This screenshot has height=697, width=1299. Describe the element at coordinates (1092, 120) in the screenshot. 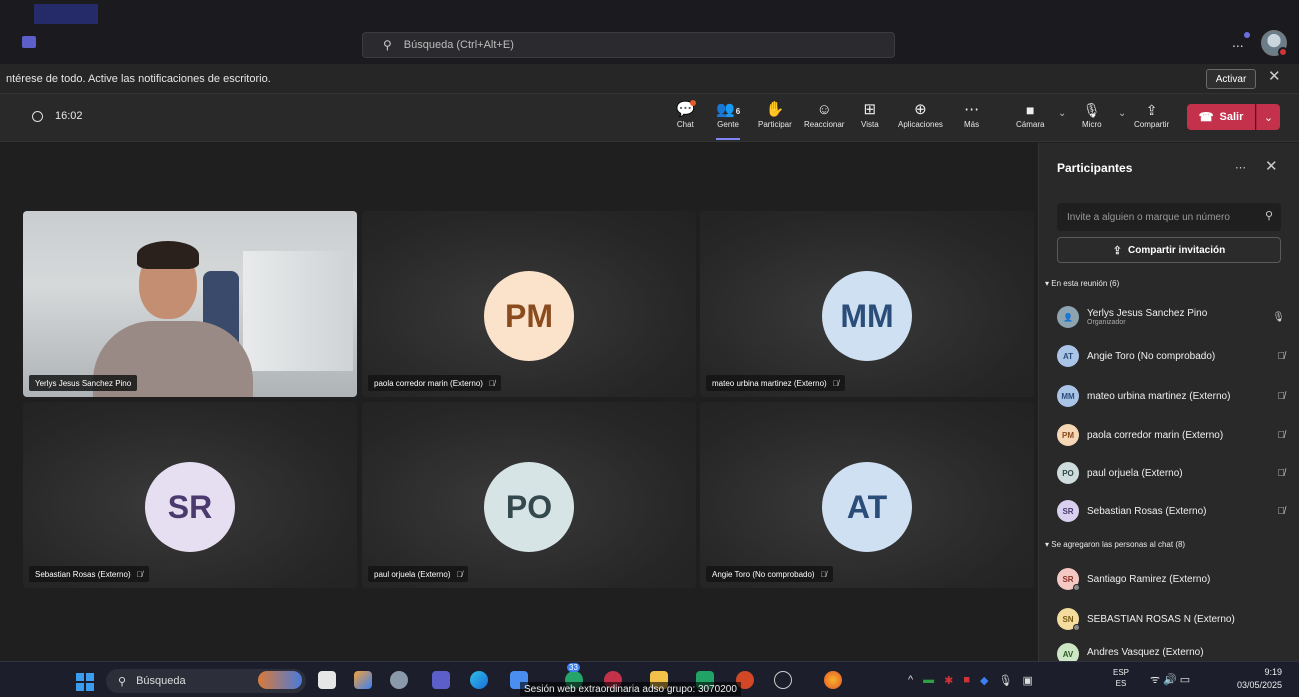

I see `mic-button: 🎙 Micro` at that location.